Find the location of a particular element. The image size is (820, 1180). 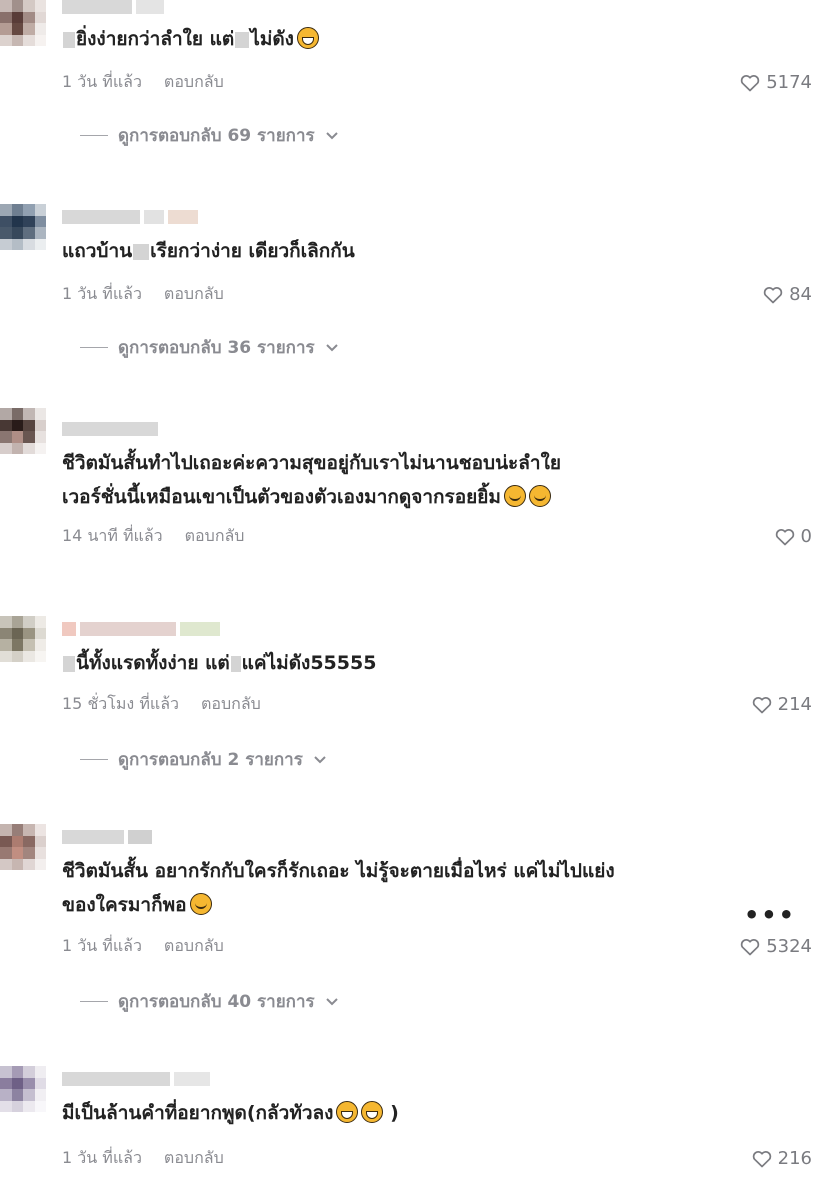

view-replies-label: ดูการตอบกลับ 40 รายการ is located at coordinates (216, 1002).